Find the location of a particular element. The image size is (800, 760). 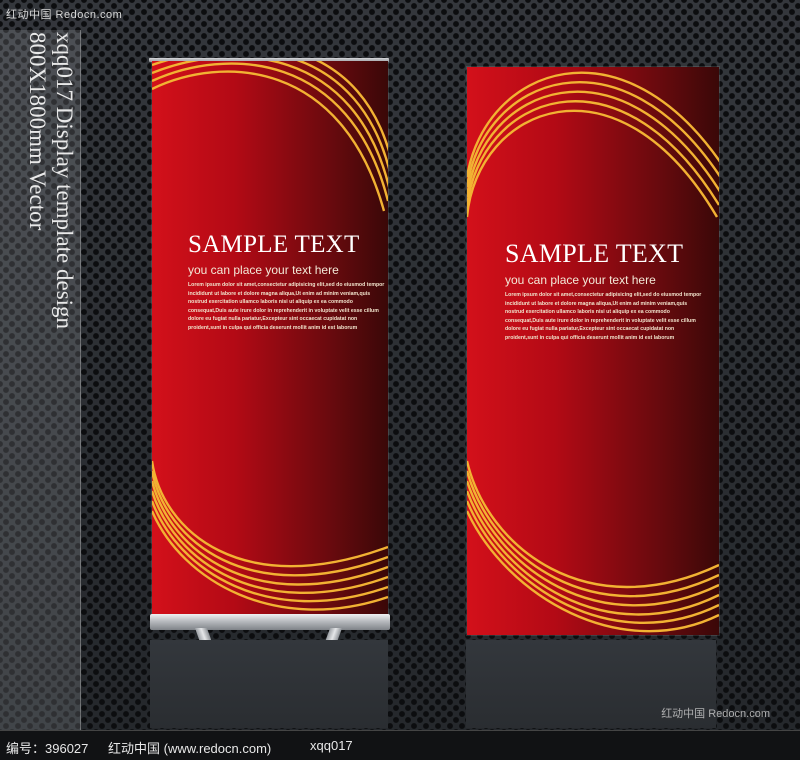

footer-code: xqq017 is located at coordinates (331, 745).